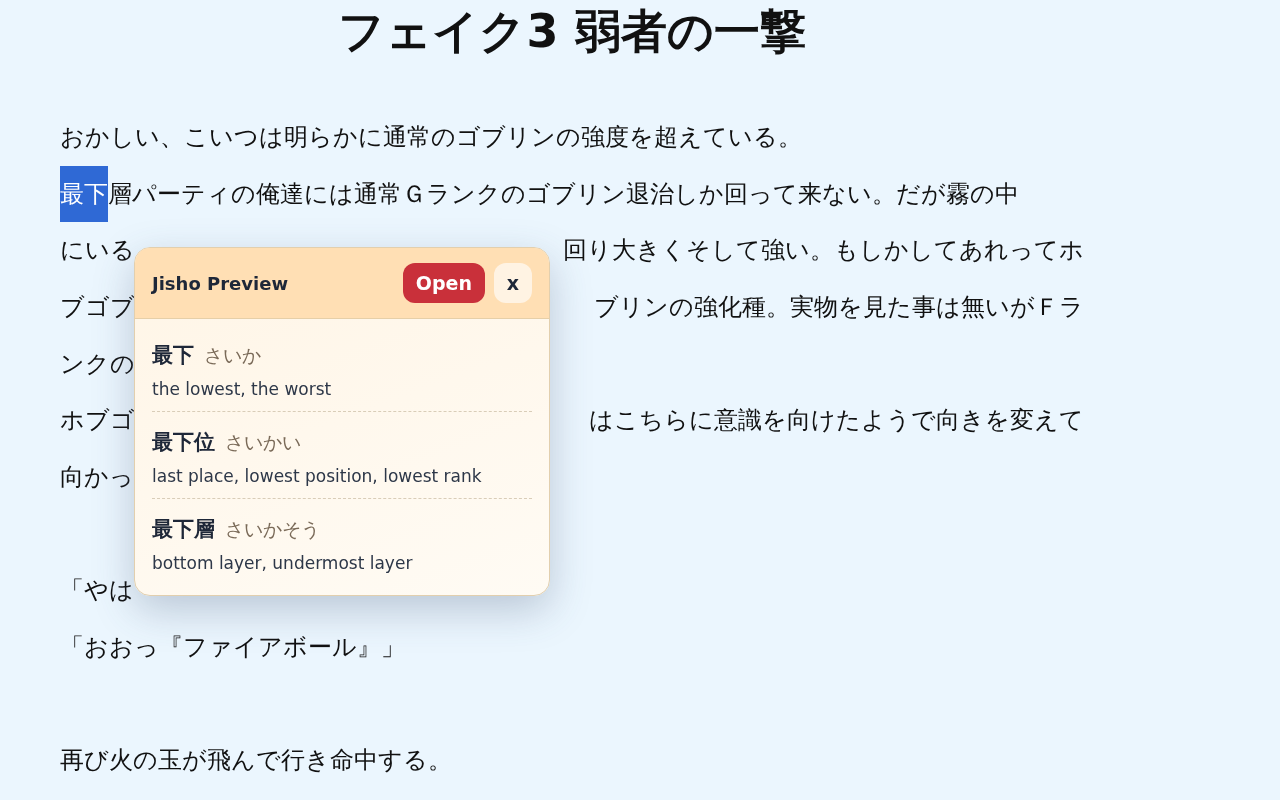  What do you see at coordinates (97, 251) in the screenshot?
I see `body-text: にいる` at bounding box center [97, 251].